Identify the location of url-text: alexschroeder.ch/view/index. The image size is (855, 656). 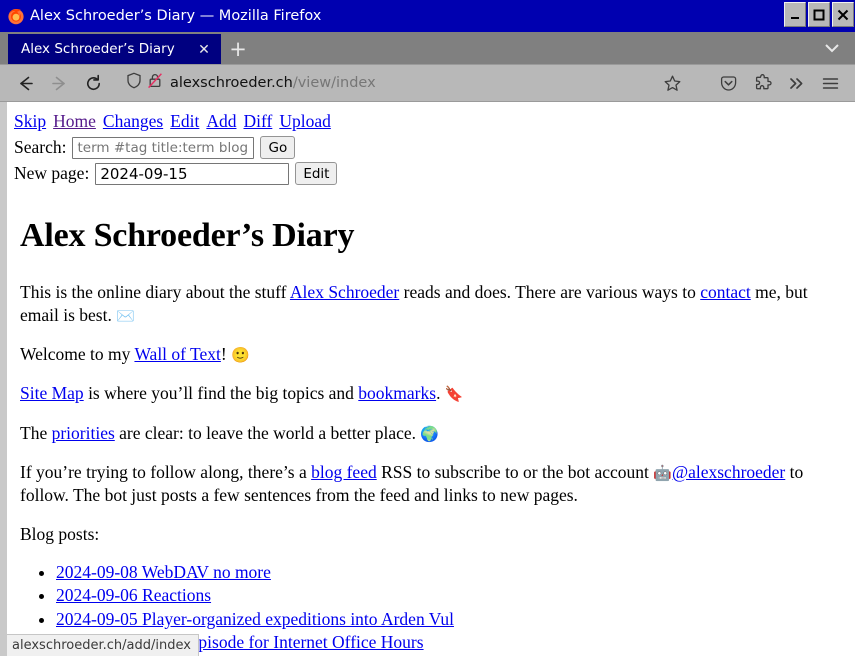
(273, 83).